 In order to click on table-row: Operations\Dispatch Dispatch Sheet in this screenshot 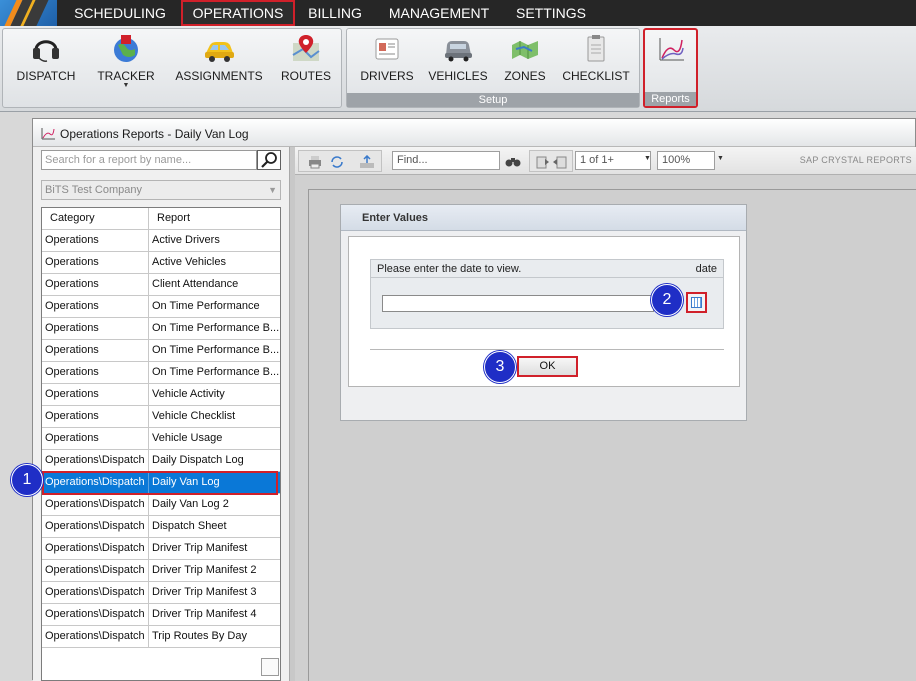, I will do `click(161, 527)`.